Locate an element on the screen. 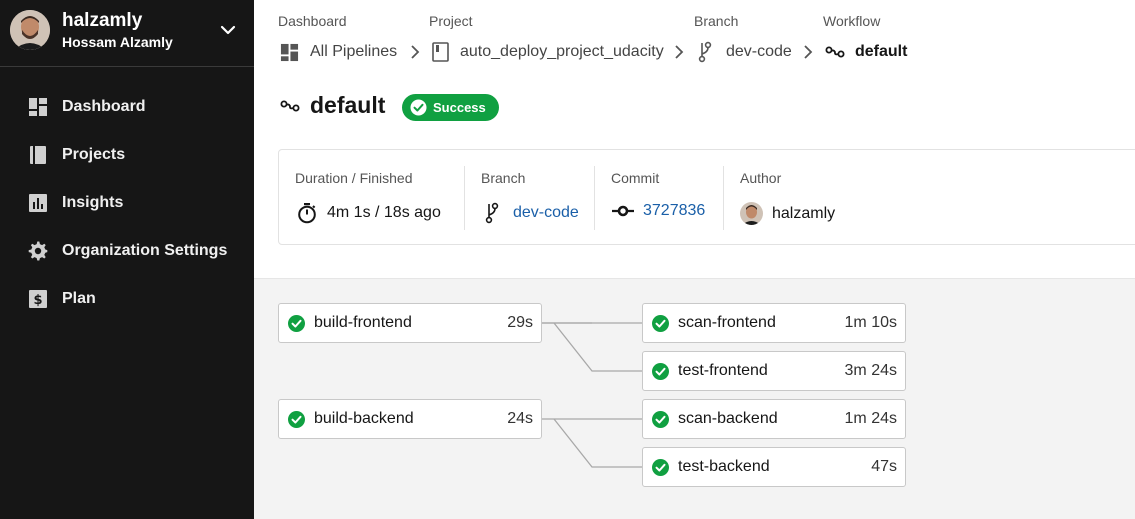 This screenshot has height=519, width=1135. author-value-row: halzamly is located at coordinates (787, 213).